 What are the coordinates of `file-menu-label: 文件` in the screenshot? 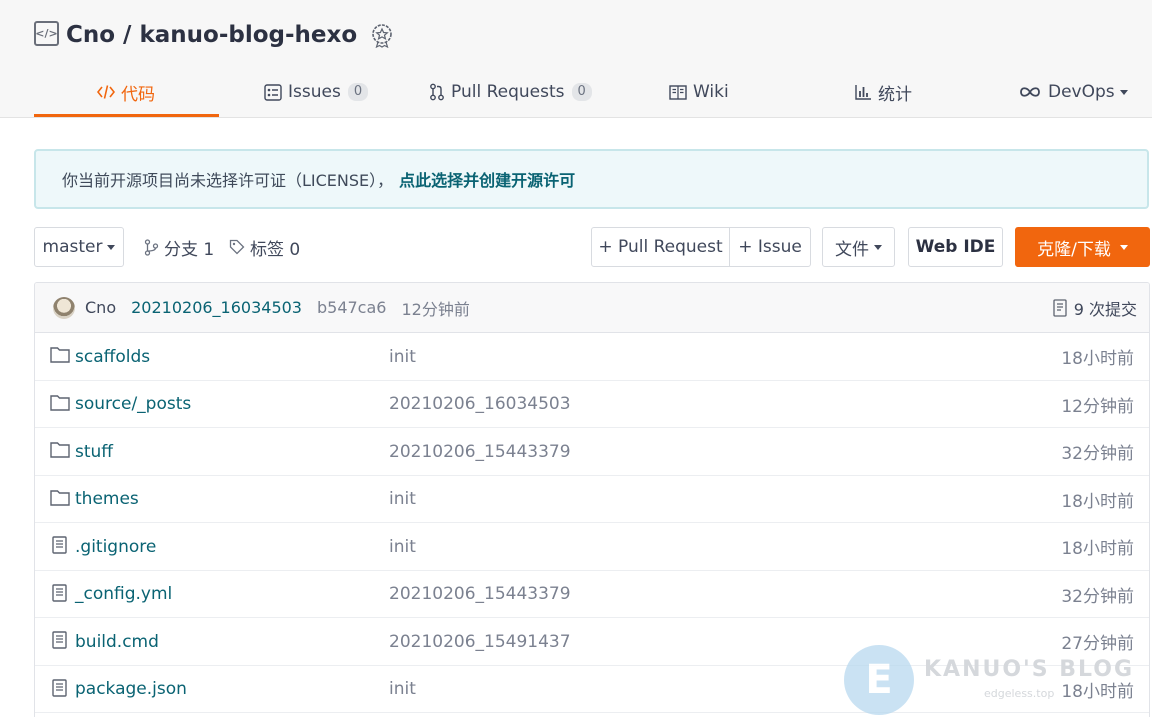 It's located at (852, 249).